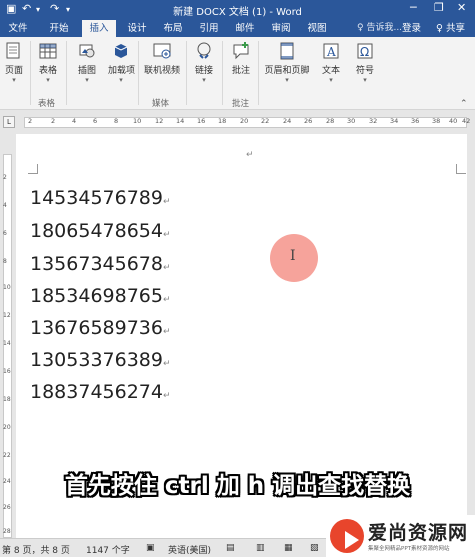  What do you see at coordinates (317, 28) in the screenshot?
I see `tab-view: 视图` at bounding box center [317, 28].